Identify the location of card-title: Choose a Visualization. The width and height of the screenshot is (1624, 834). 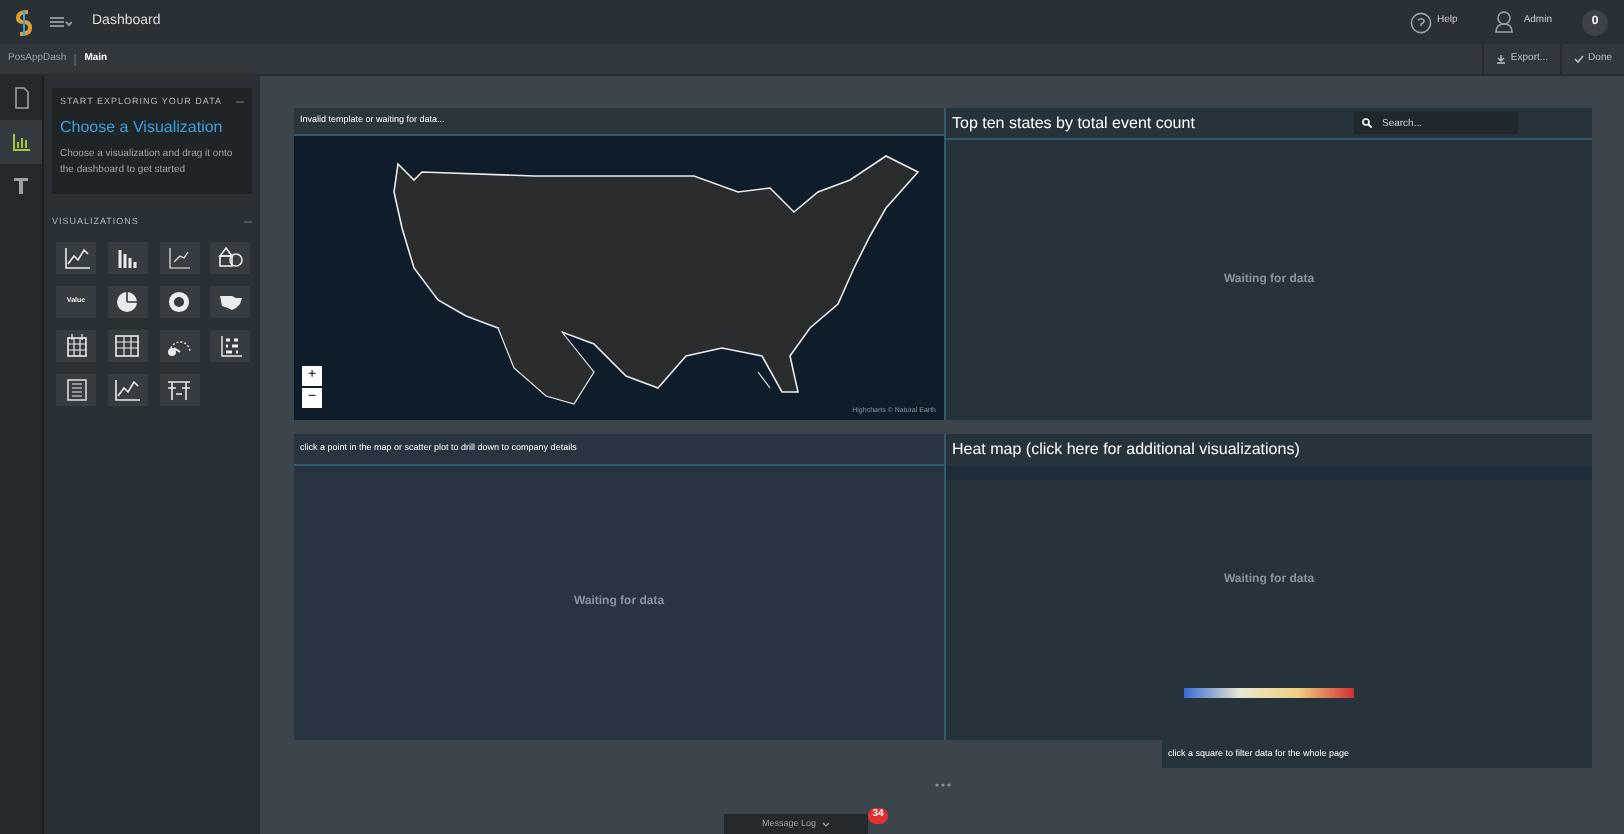
(142, 127).